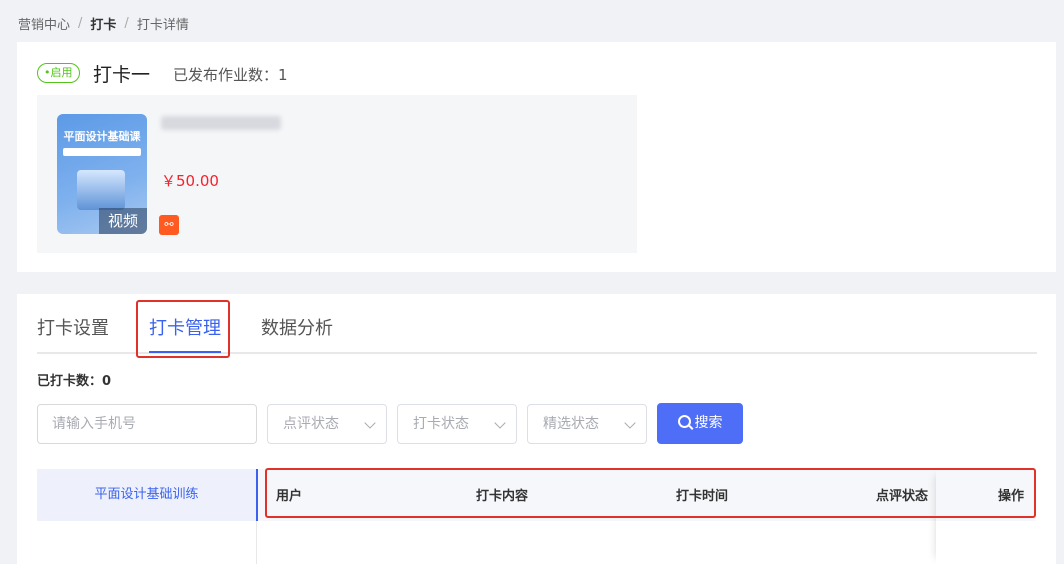 The height and width of the screenshot is (564, 1064). I want to click on search-button: 搜索, so click(700, 423).